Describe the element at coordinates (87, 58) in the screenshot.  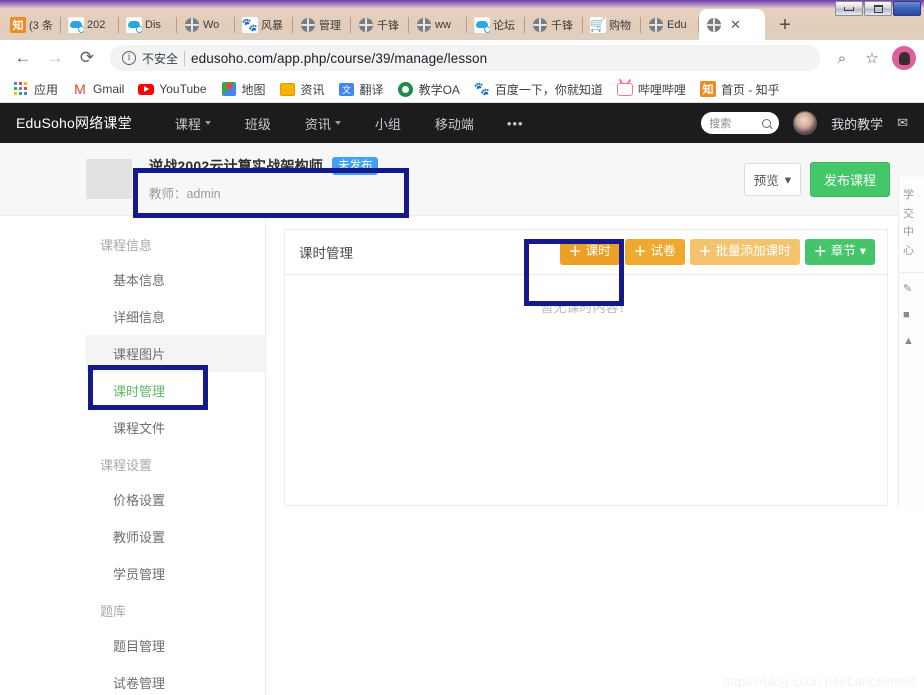
I see `reload-button: ⟳` at that location.